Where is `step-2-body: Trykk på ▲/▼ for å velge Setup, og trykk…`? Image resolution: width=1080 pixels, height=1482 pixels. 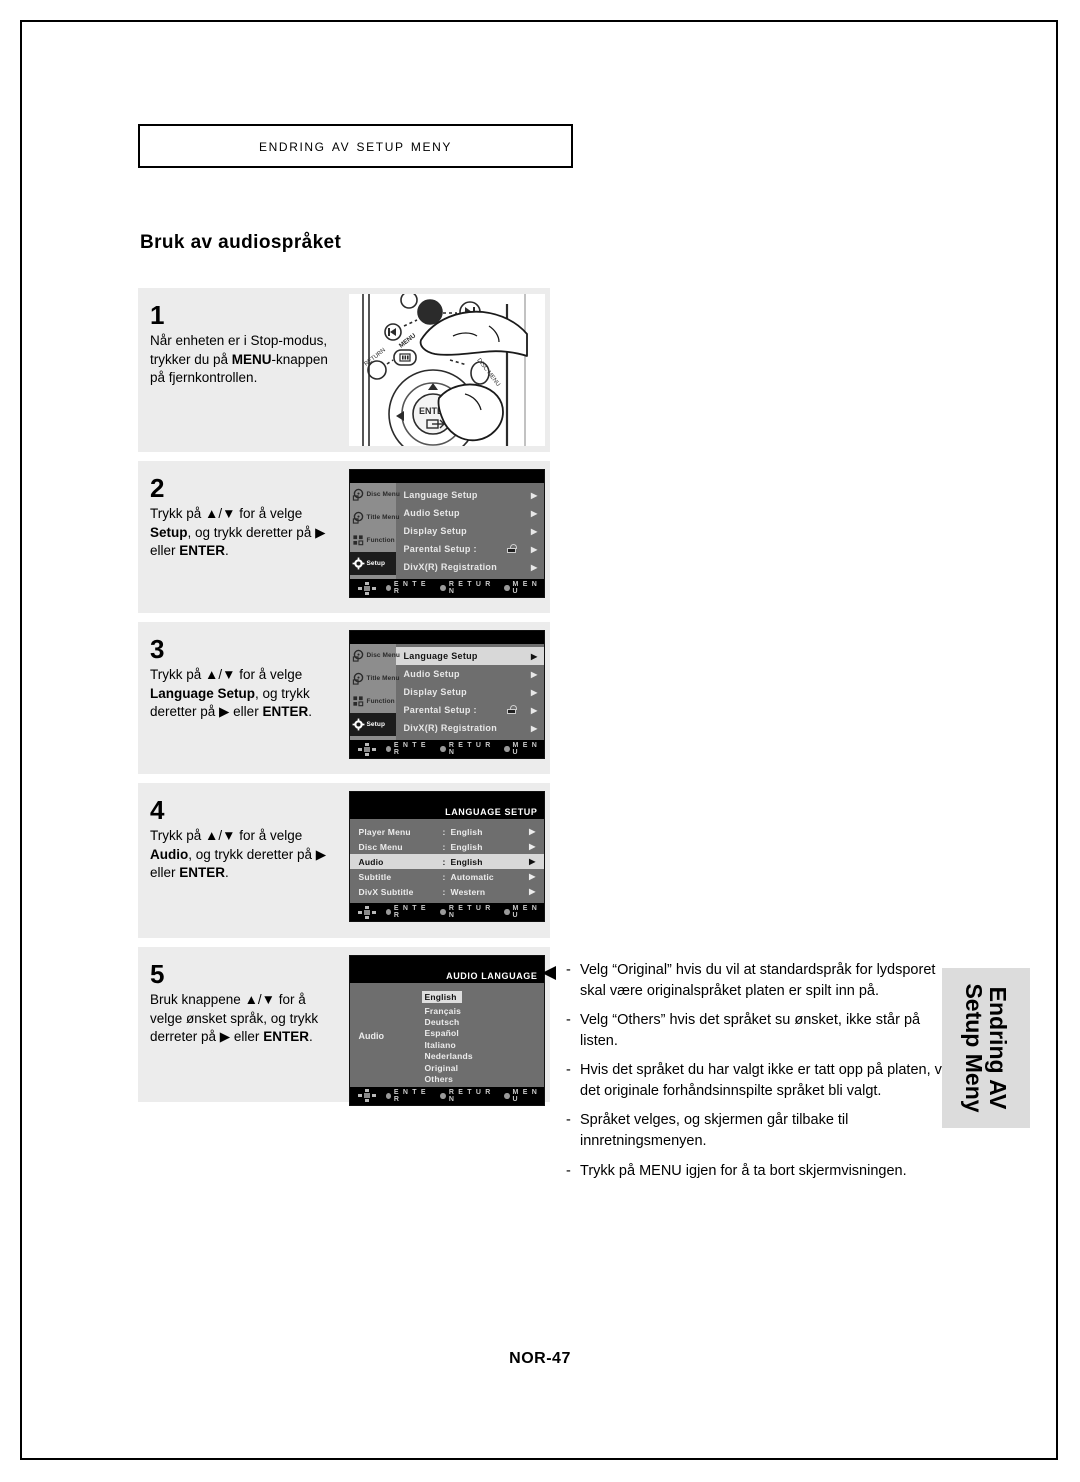
step-2-body: Trykk på ▲/▼ for å velge Setup, og trykk… is located at coordinates (238, 532).